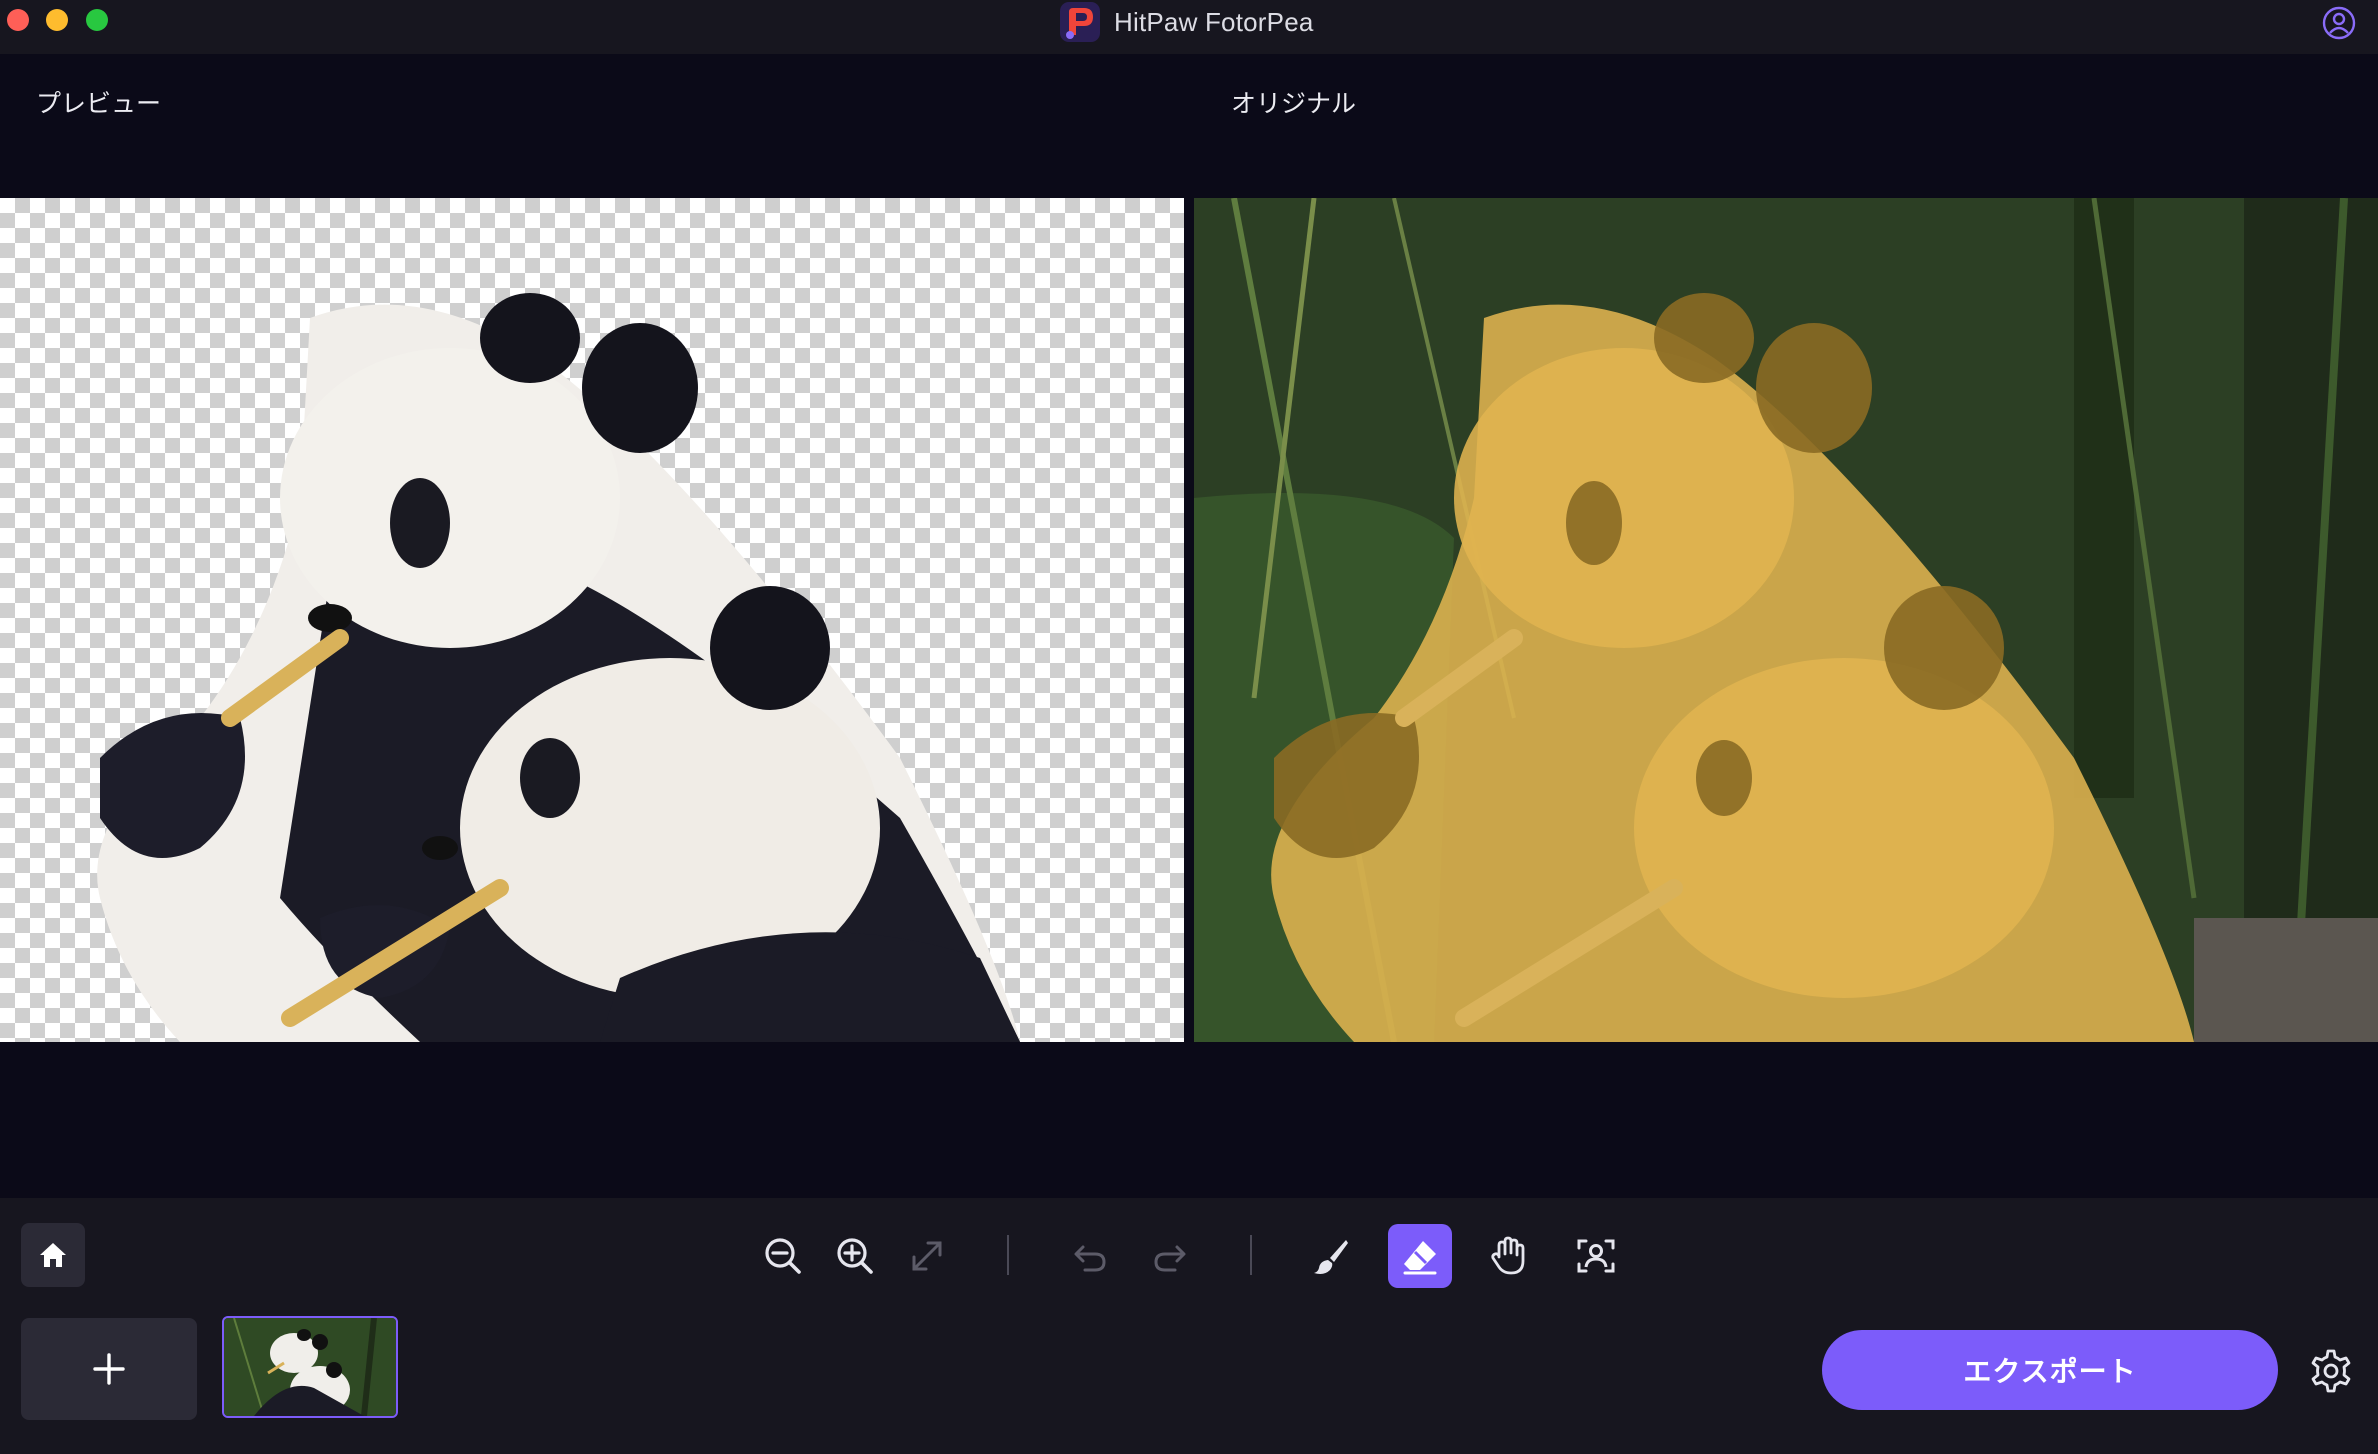  I want to click on gear-icon, so click(2331, 1371).